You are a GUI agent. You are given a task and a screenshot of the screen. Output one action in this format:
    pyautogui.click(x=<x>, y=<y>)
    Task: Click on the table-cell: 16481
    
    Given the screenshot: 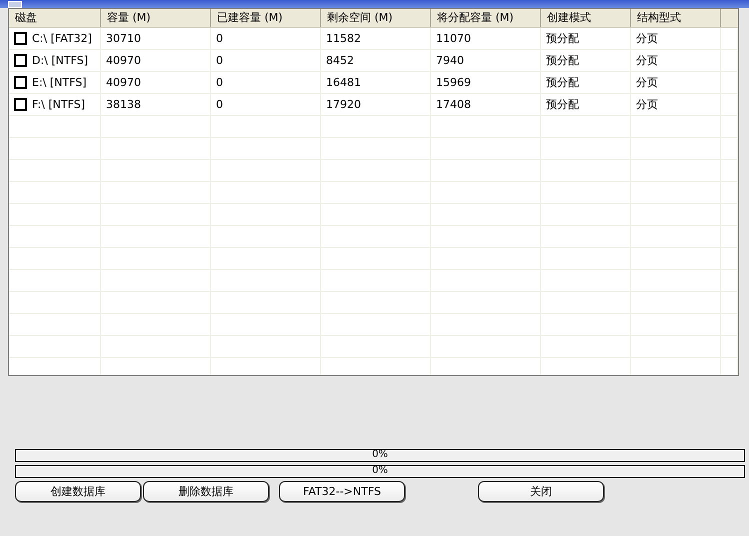 What is the action you would take?
    pyautogui.click(x=343, y=82)
    